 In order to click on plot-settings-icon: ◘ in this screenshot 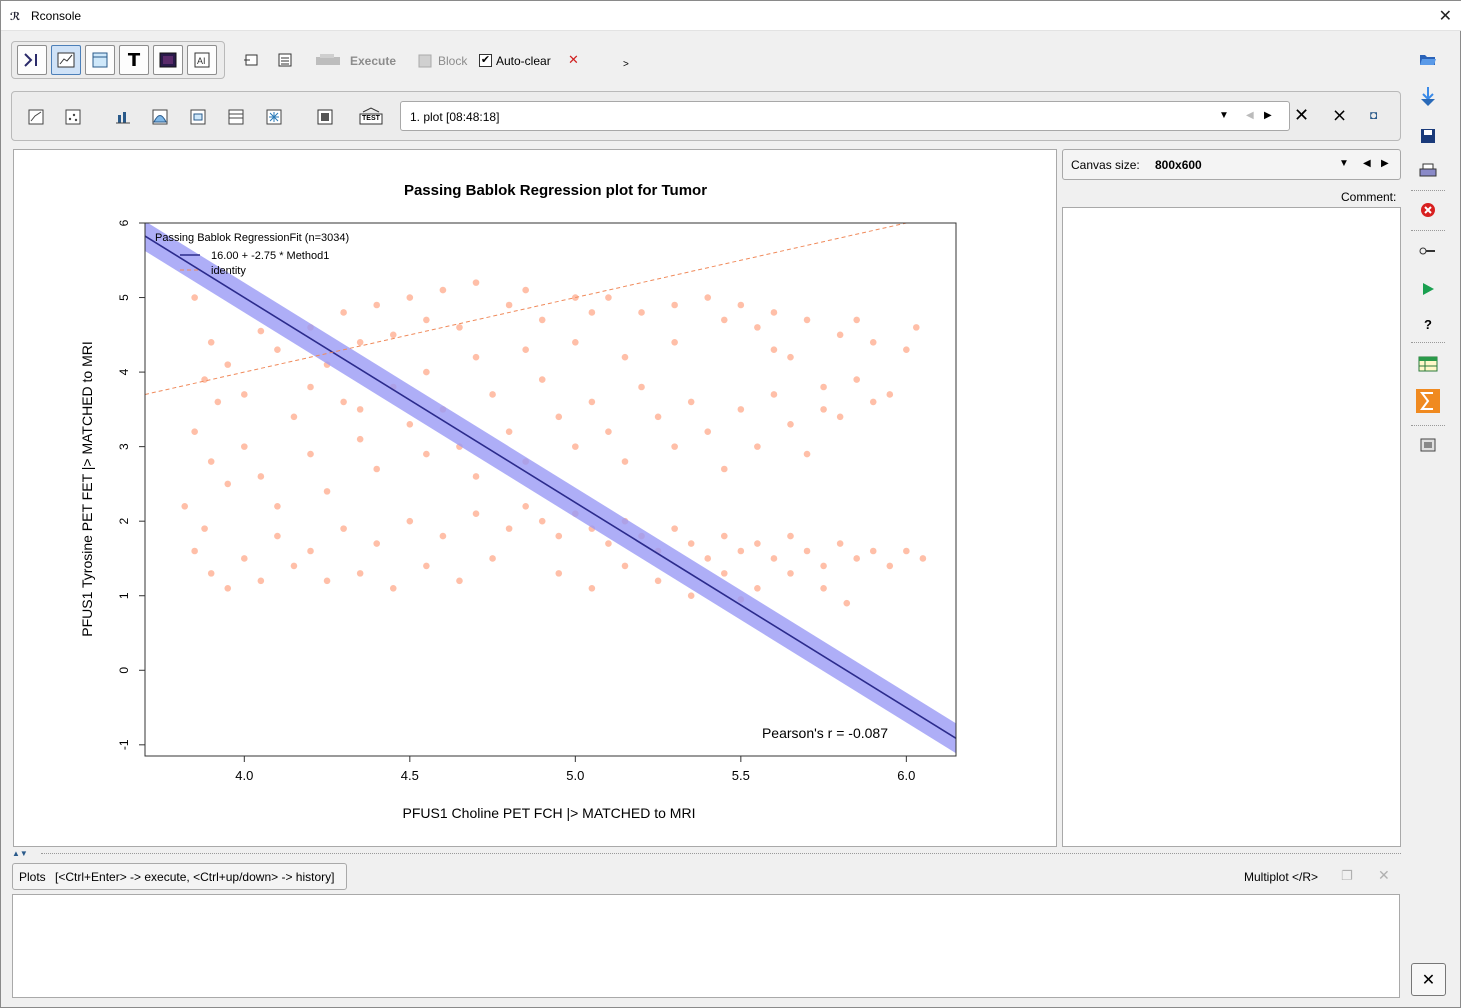, I will do `click(1373, 115)`.